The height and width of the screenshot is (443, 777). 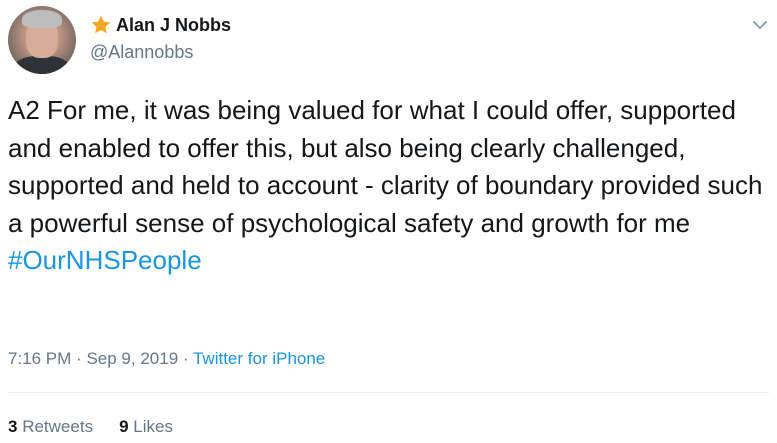 What do you see at coordinates (105, 260) in the screenshot?
I see `hashtag-link: #OurNHSPeople` at bounding box center [105, 260].